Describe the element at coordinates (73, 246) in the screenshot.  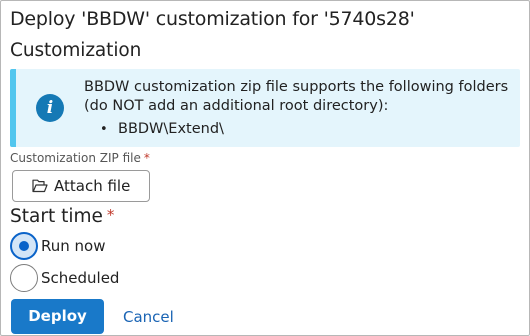
I see `radio-run-now-label: Run now` at that location.